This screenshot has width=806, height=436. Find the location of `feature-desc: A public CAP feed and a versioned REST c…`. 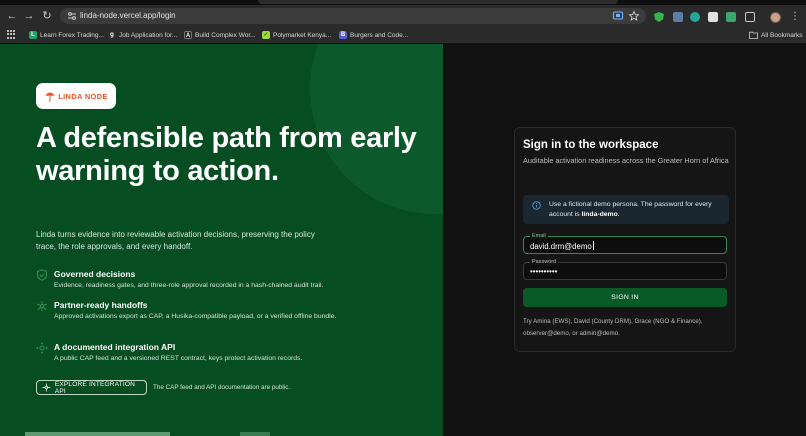

feature-desc: A public CAP feed and a versioned REST c… is located at coordinates (178, 358).